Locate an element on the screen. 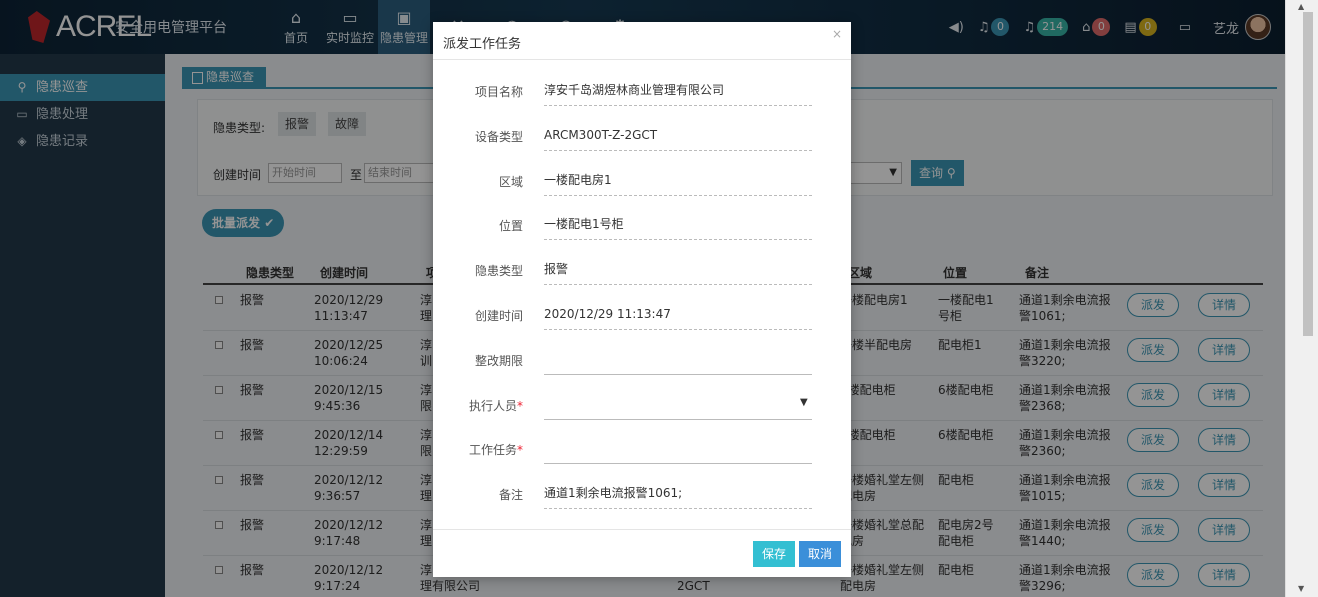  field-label-text: 项目名称 is located at coordinates (498, 92).